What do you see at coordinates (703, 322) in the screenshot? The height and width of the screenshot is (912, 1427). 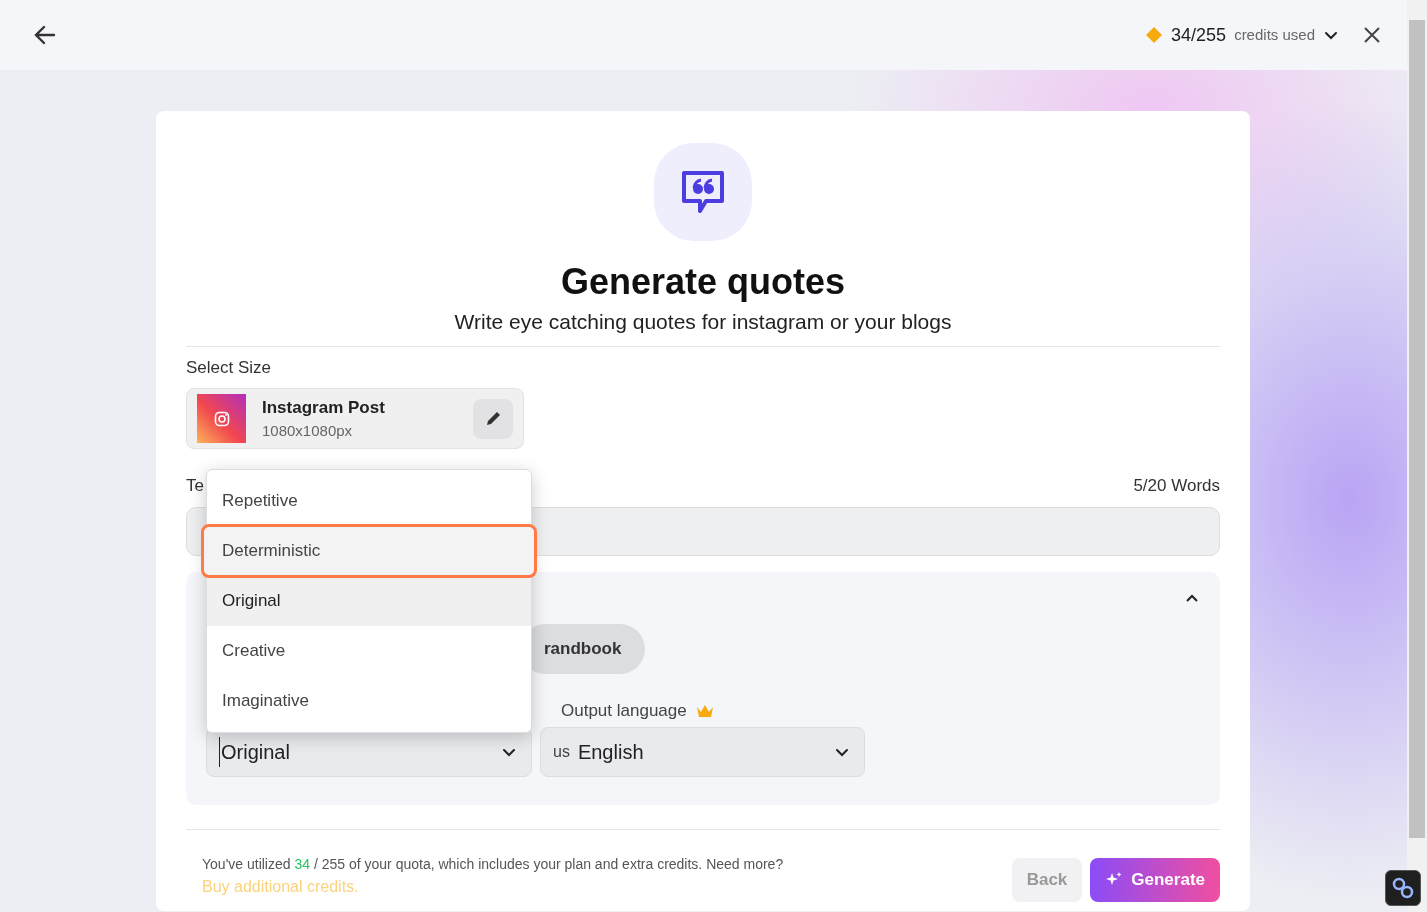 I see `page-subtitle: Write eye catching quotes for instagram or your blogs` at bounding box center [703, 322].